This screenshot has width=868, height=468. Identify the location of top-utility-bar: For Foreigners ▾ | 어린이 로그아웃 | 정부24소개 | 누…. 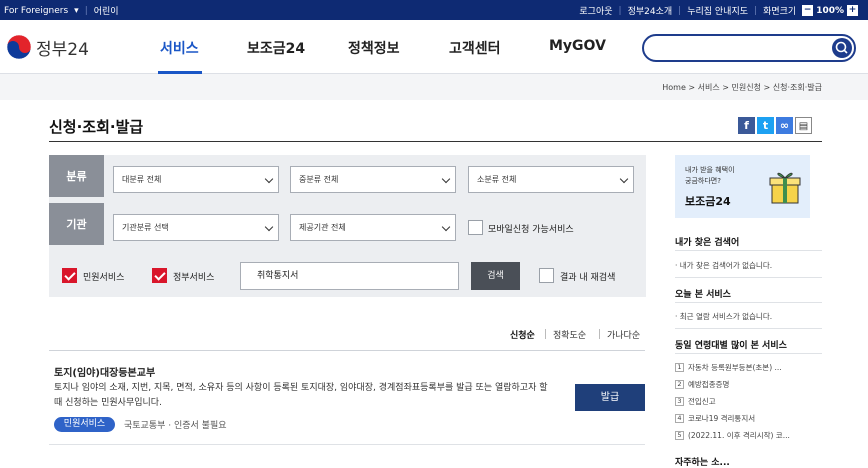
(434, 10).